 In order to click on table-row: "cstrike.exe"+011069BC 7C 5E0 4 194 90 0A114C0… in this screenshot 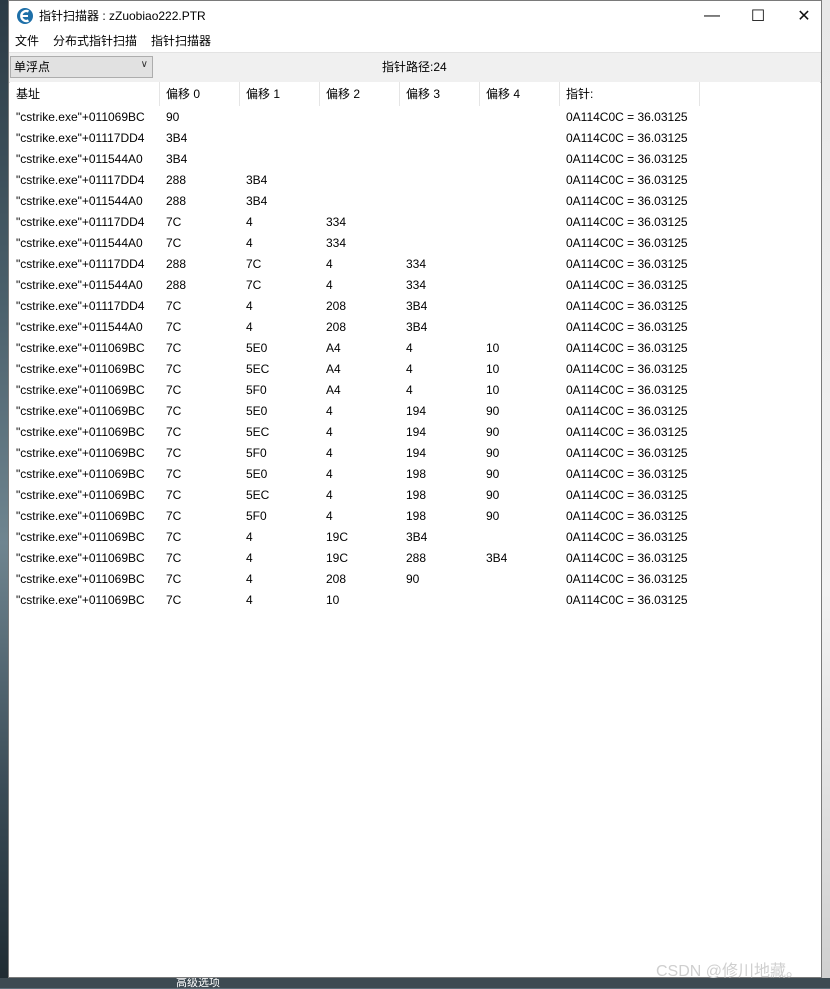, I will do `click(415, 411)`.